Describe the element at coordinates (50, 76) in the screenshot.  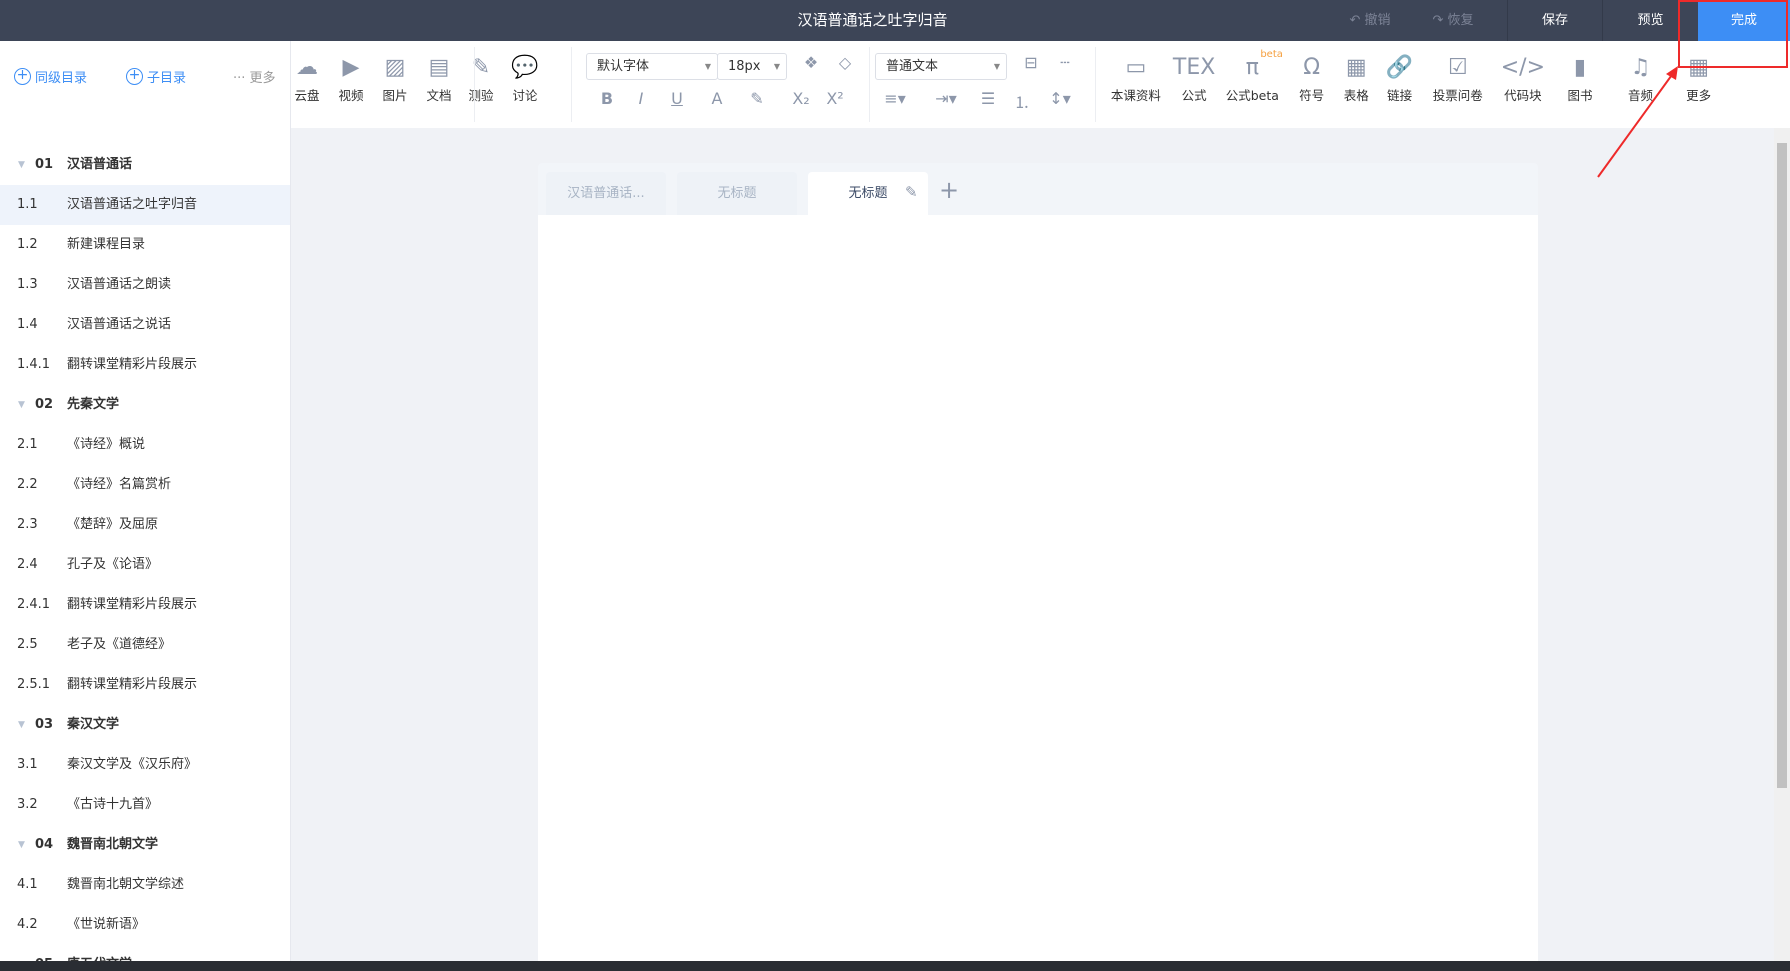
I see `add-sibling-button: + 同级目录` at that location.